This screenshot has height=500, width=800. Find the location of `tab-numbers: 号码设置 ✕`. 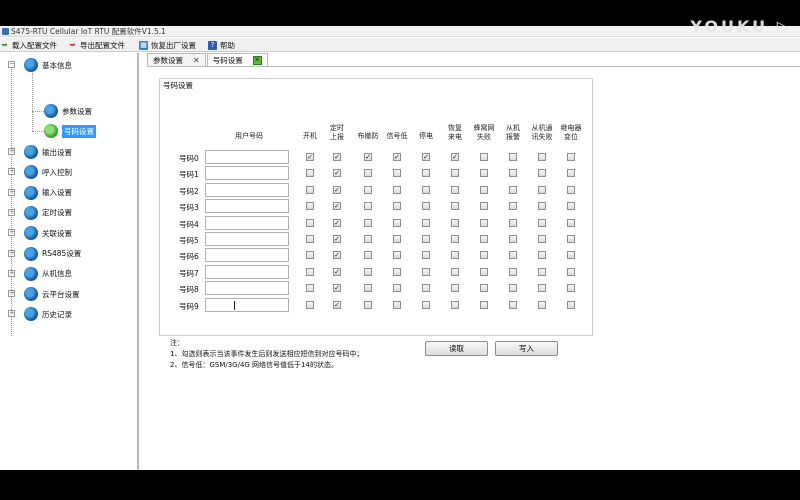

tab-numbers: 号码设置 ✕ is located at coordinates (237, 59).